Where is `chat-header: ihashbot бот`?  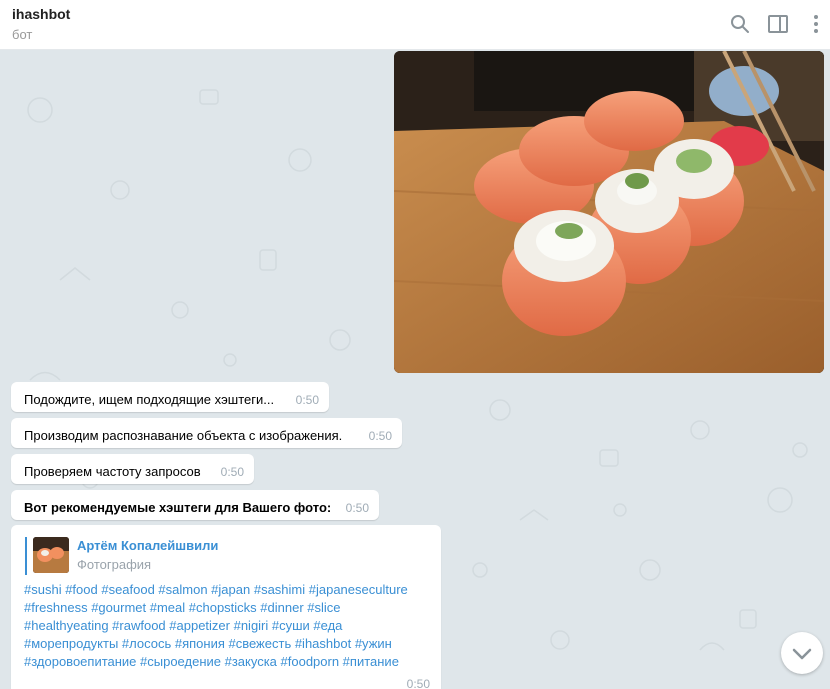 chat-header: ihashbot бот is located at coordinates (415, 25).